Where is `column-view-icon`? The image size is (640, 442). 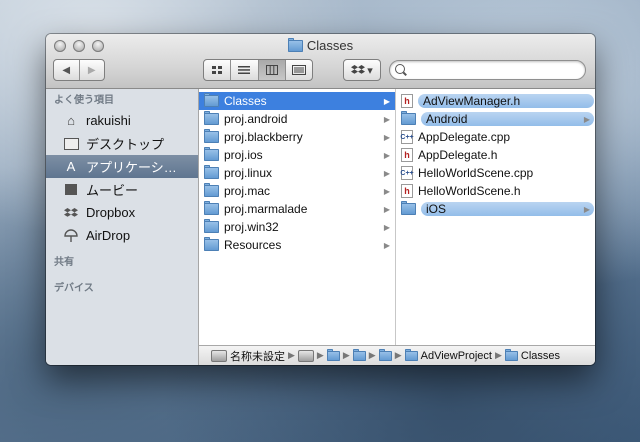
column-view-icon is located at coordinates (271, 70).